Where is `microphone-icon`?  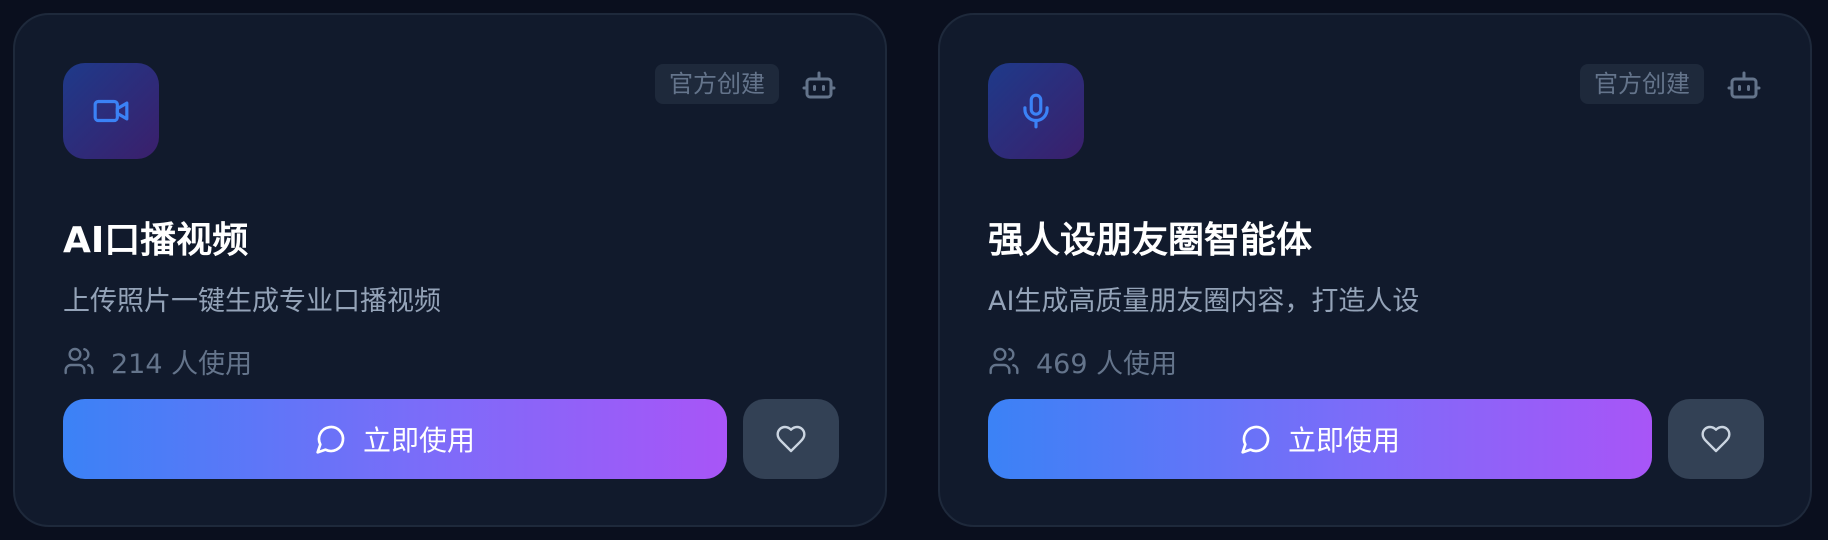
microphone-icon is located at coordinates (1036, 111).